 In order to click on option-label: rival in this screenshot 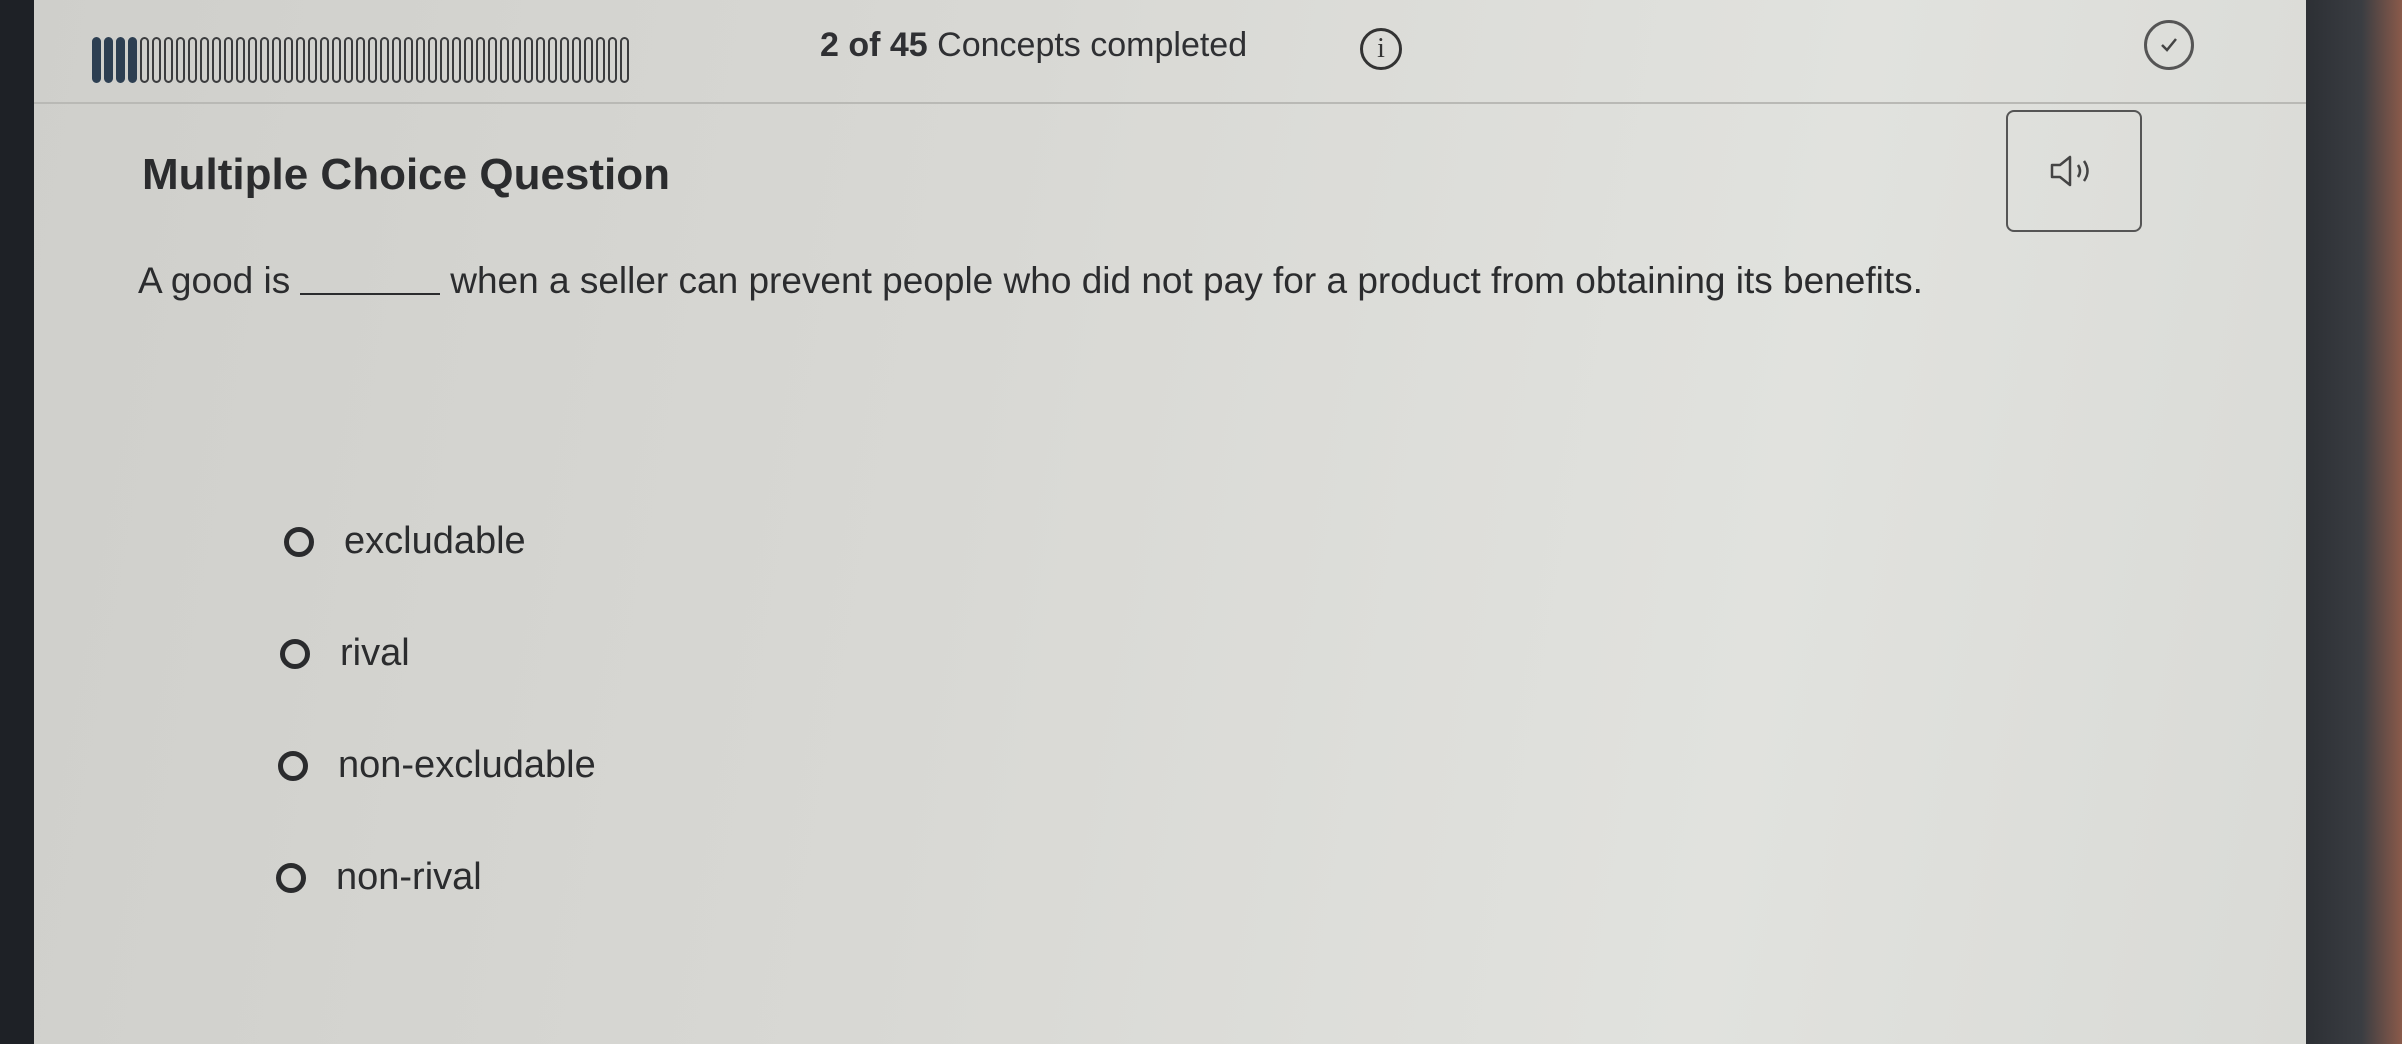, I will do `click(375, 653)`.